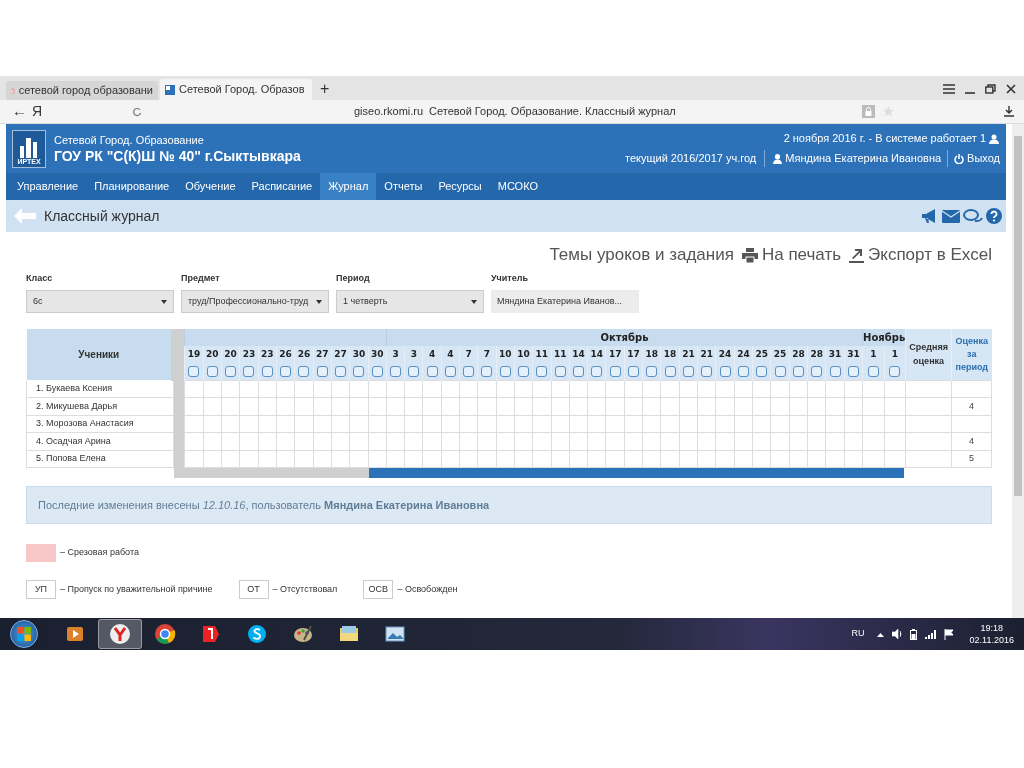 The width and height of the screenshot is (1024, 768). I want to click on user-icon, so click(778, 158).